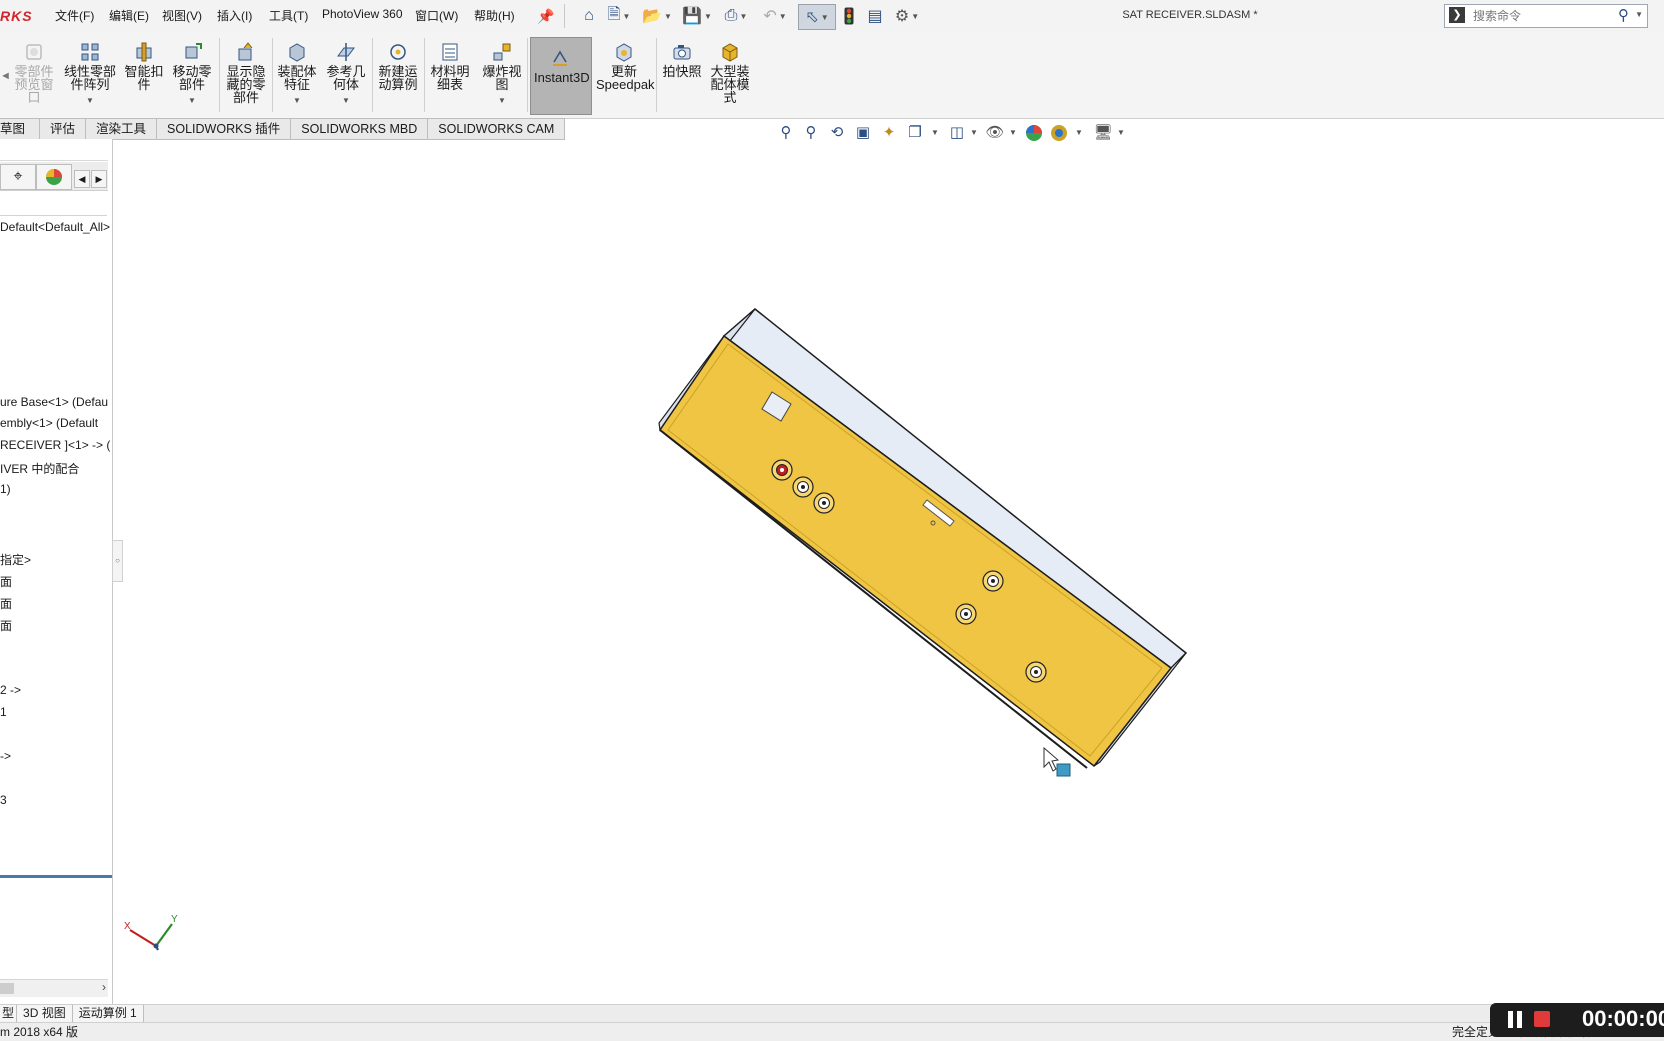 The image size is (1664, 1041). I want to click on tab-model: 型, so click(9, 1013).